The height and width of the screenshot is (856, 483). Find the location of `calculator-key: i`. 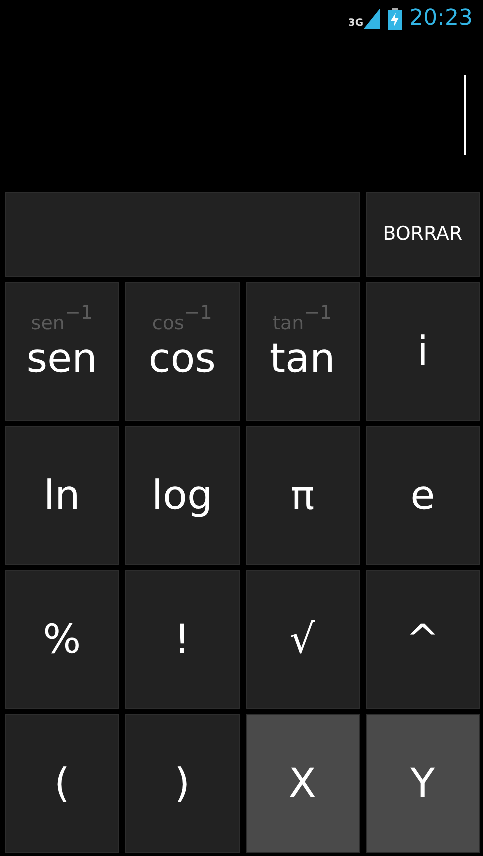

calculator-key: i is located at coordinates (423, 351).